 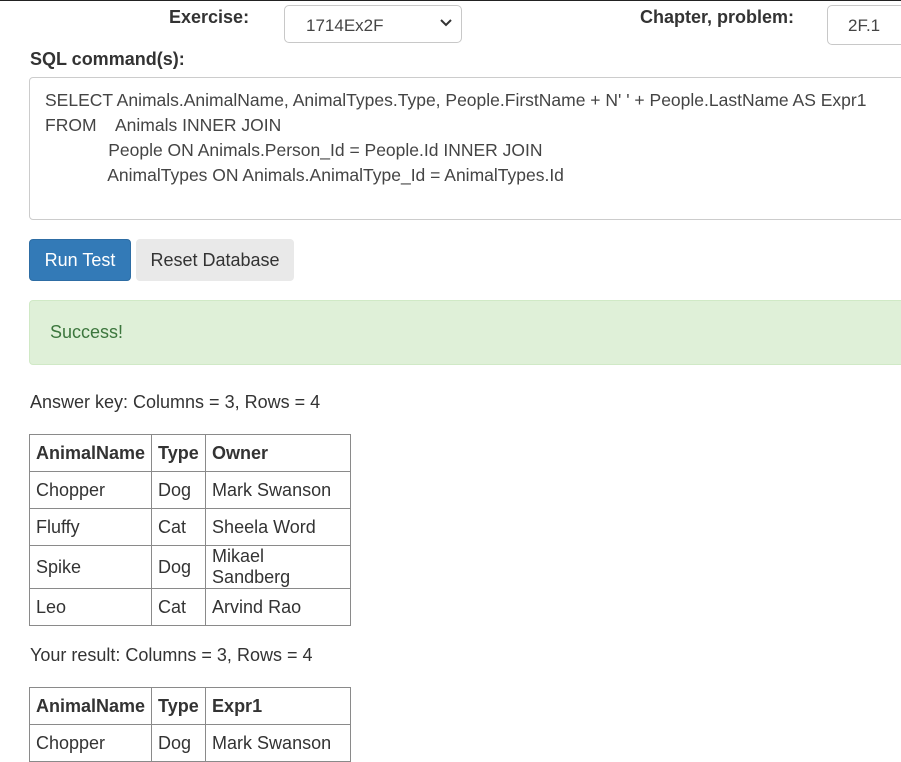 I want to click on chapter-problem-label: Chapter, problem:, so click(x=717, y=17).